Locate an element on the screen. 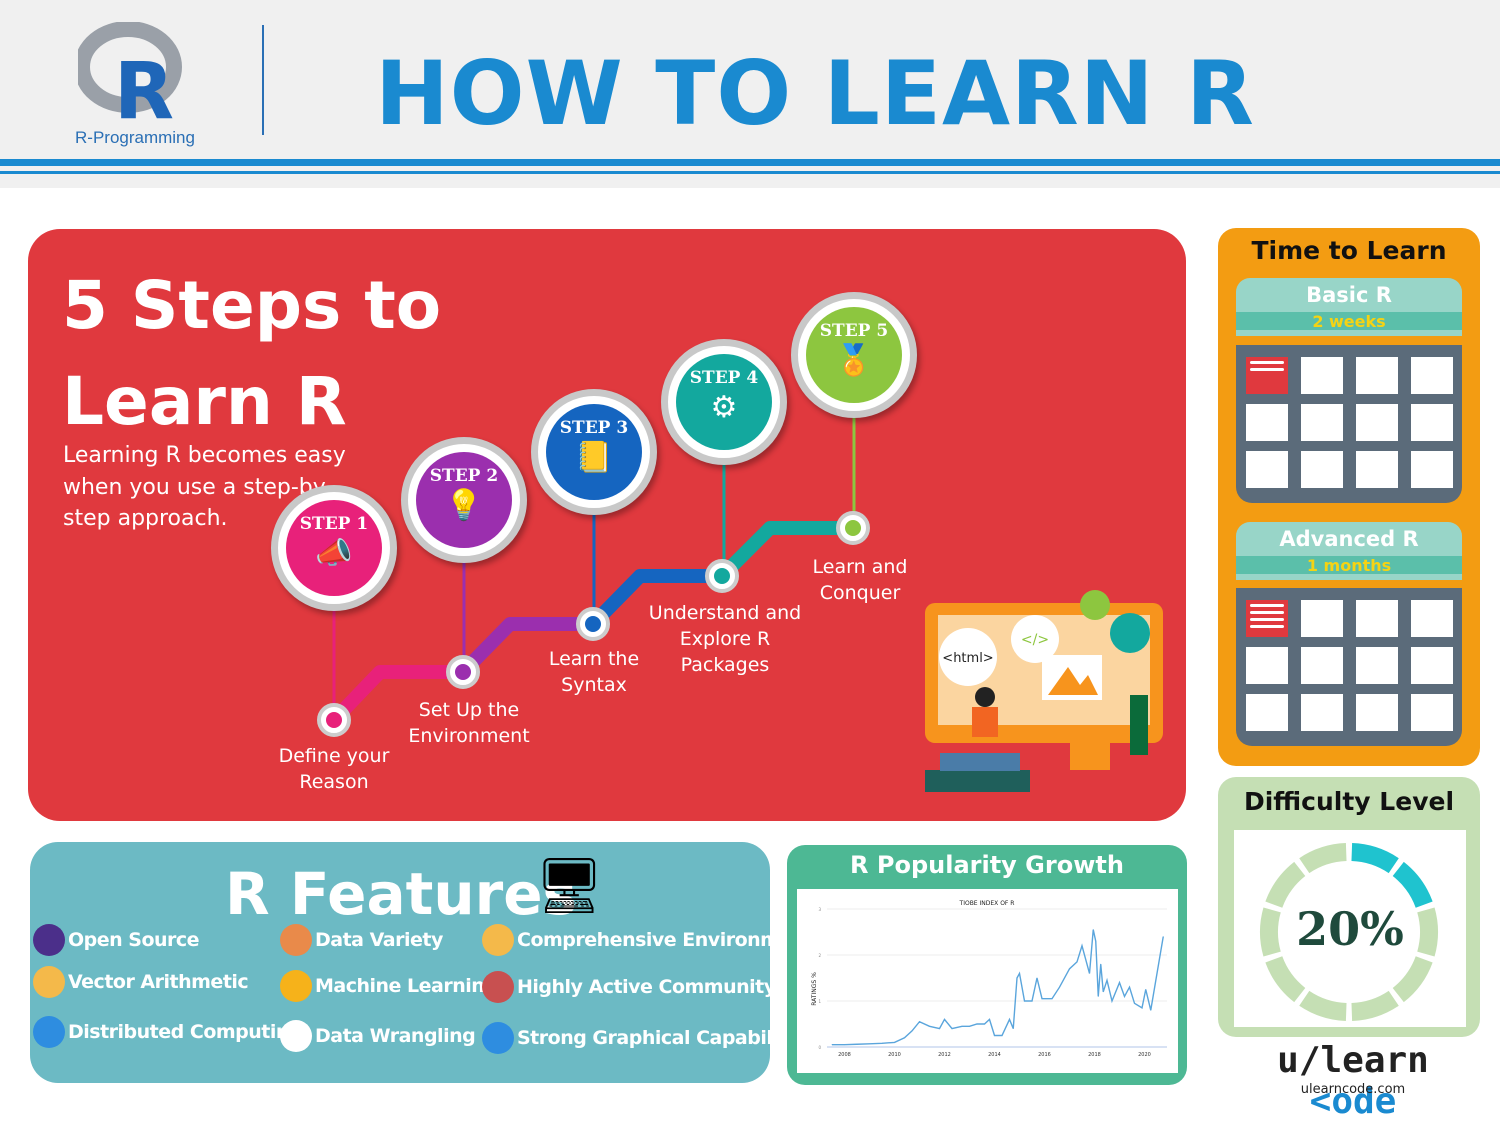 The height and width of the screenshot is (1122, 1500). step-3-label: STEP 3 is located at coordinates (594, 428).